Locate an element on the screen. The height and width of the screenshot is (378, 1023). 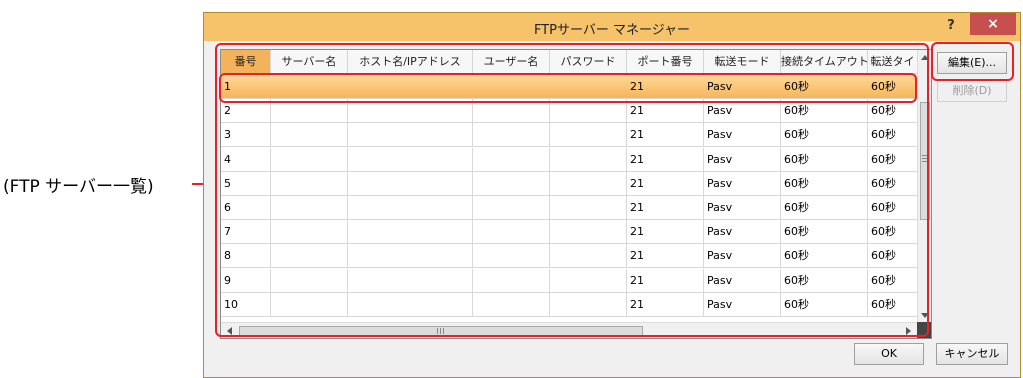
highlight-selected-row is located at coordinates (568, 88).